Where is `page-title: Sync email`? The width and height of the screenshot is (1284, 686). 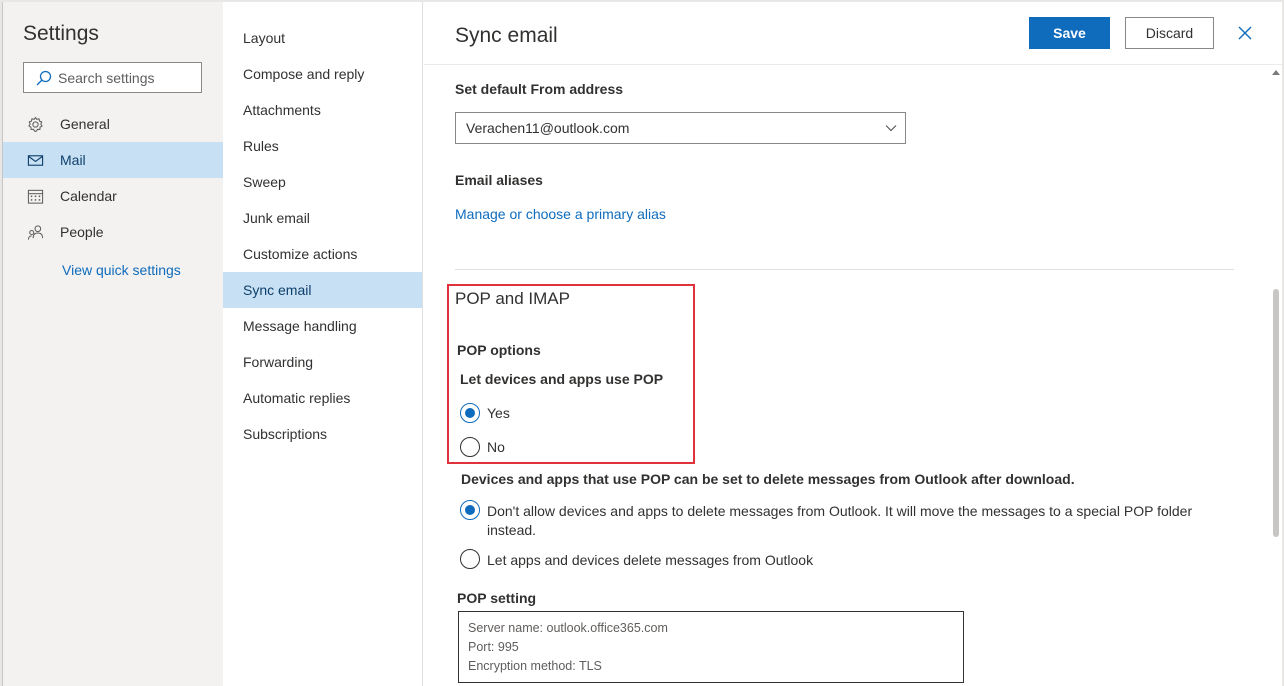
page-title: Sync email is located at coordinates (506, 35).